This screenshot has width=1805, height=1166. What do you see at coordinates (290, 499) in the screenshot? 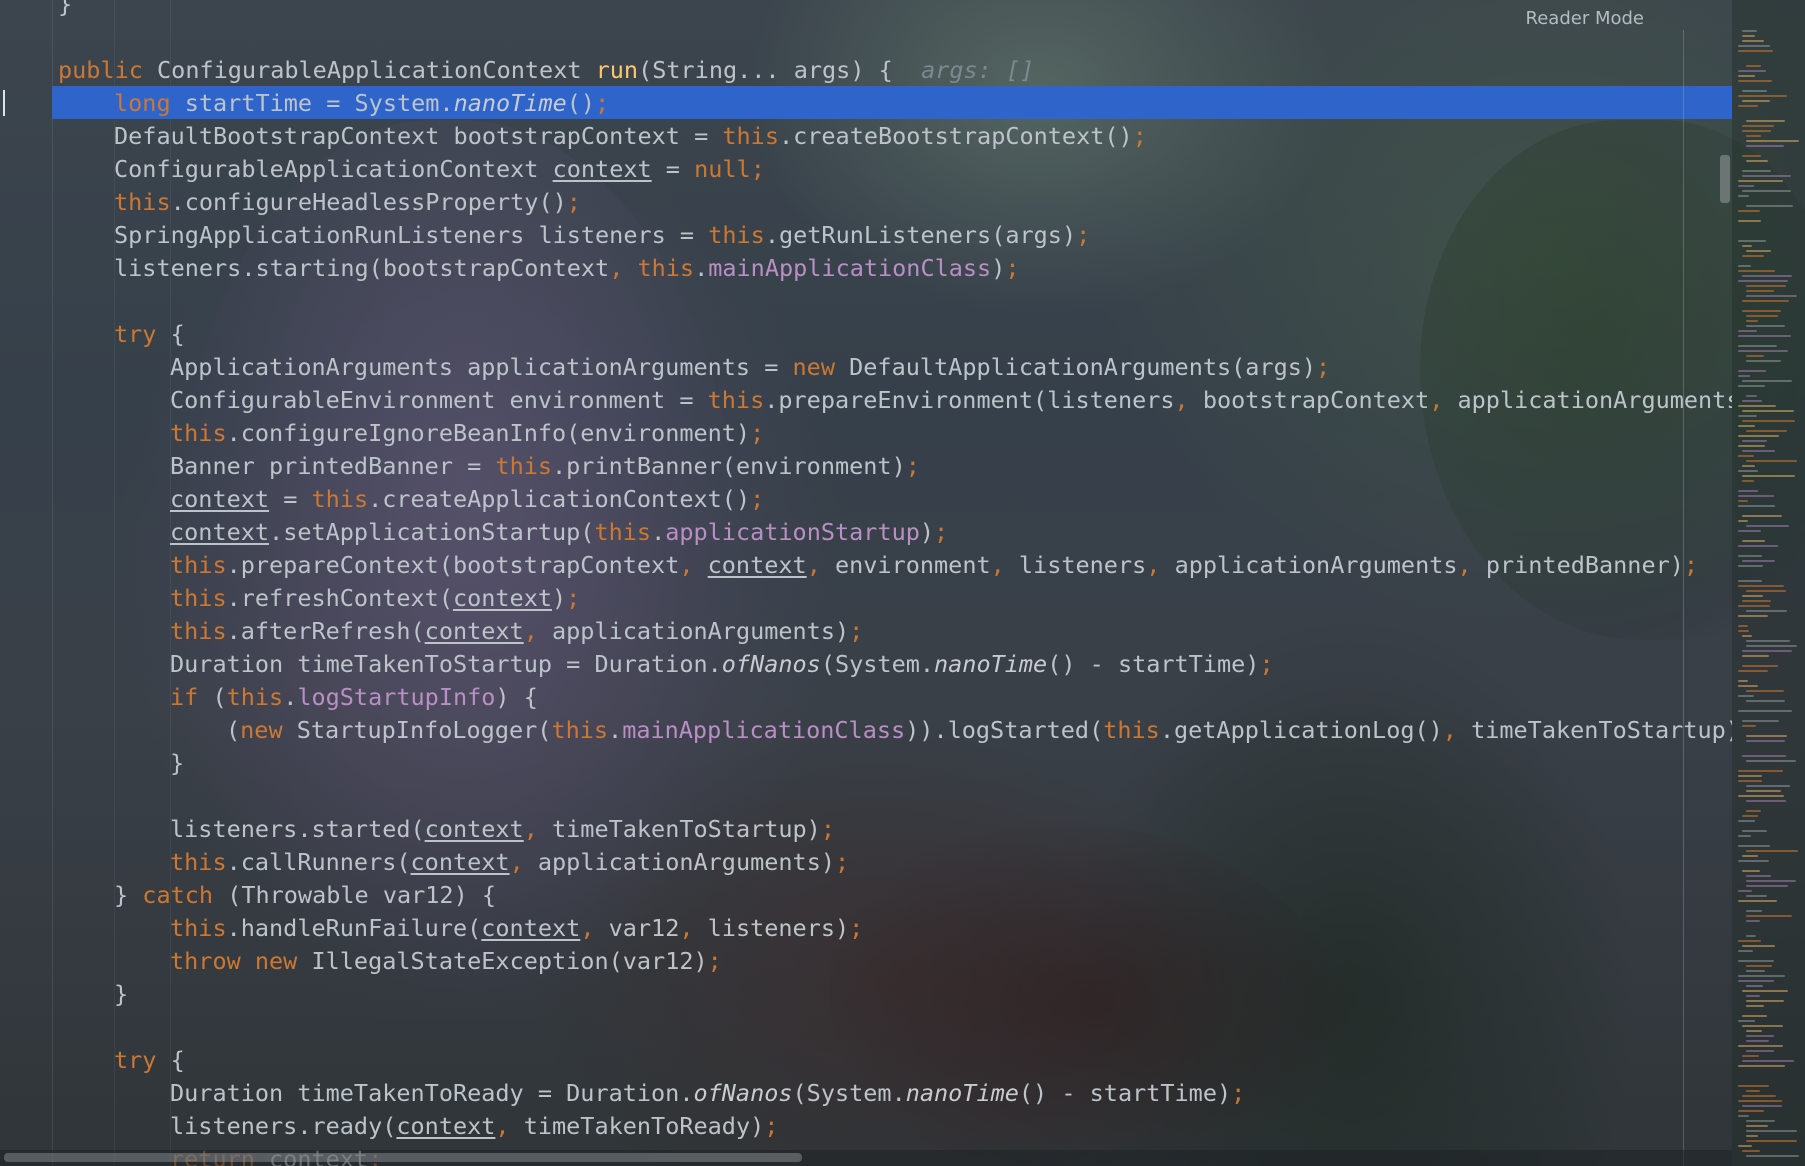
I see `code-token: =` at bounding box center [290, 499].